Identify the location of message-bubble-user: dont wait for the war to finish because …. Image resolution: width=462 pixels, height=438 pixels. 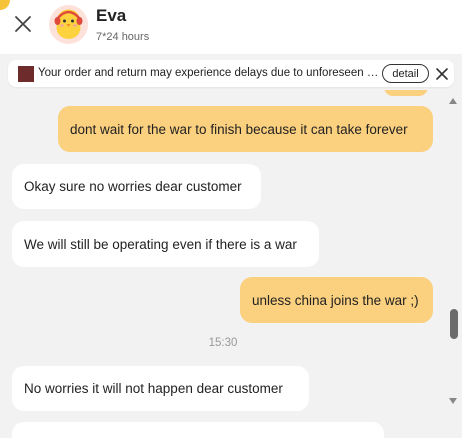
(245, 129).